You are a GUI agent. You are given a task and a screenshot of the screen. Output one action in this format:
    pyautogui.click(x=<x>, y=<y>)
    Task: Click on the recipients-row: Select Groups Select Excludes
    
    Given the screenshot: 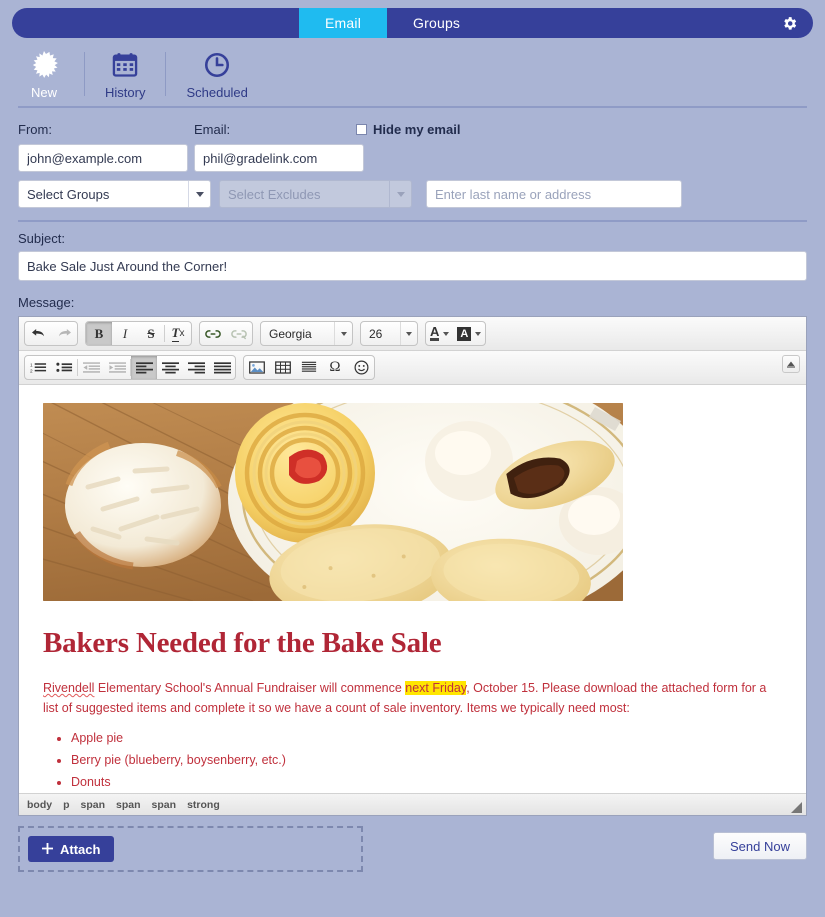 What is the action you would take?
    pyautogui.click(x=412, y=194)
    